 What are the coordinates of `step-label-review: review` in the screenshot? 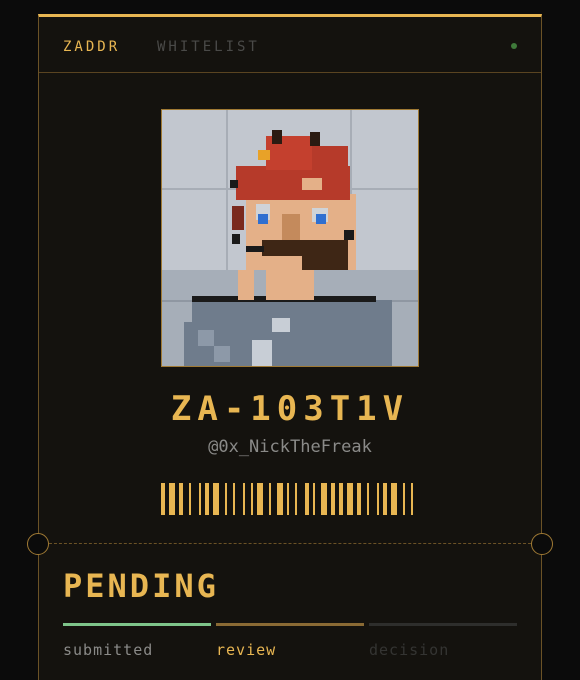 It's located at (246, 650).